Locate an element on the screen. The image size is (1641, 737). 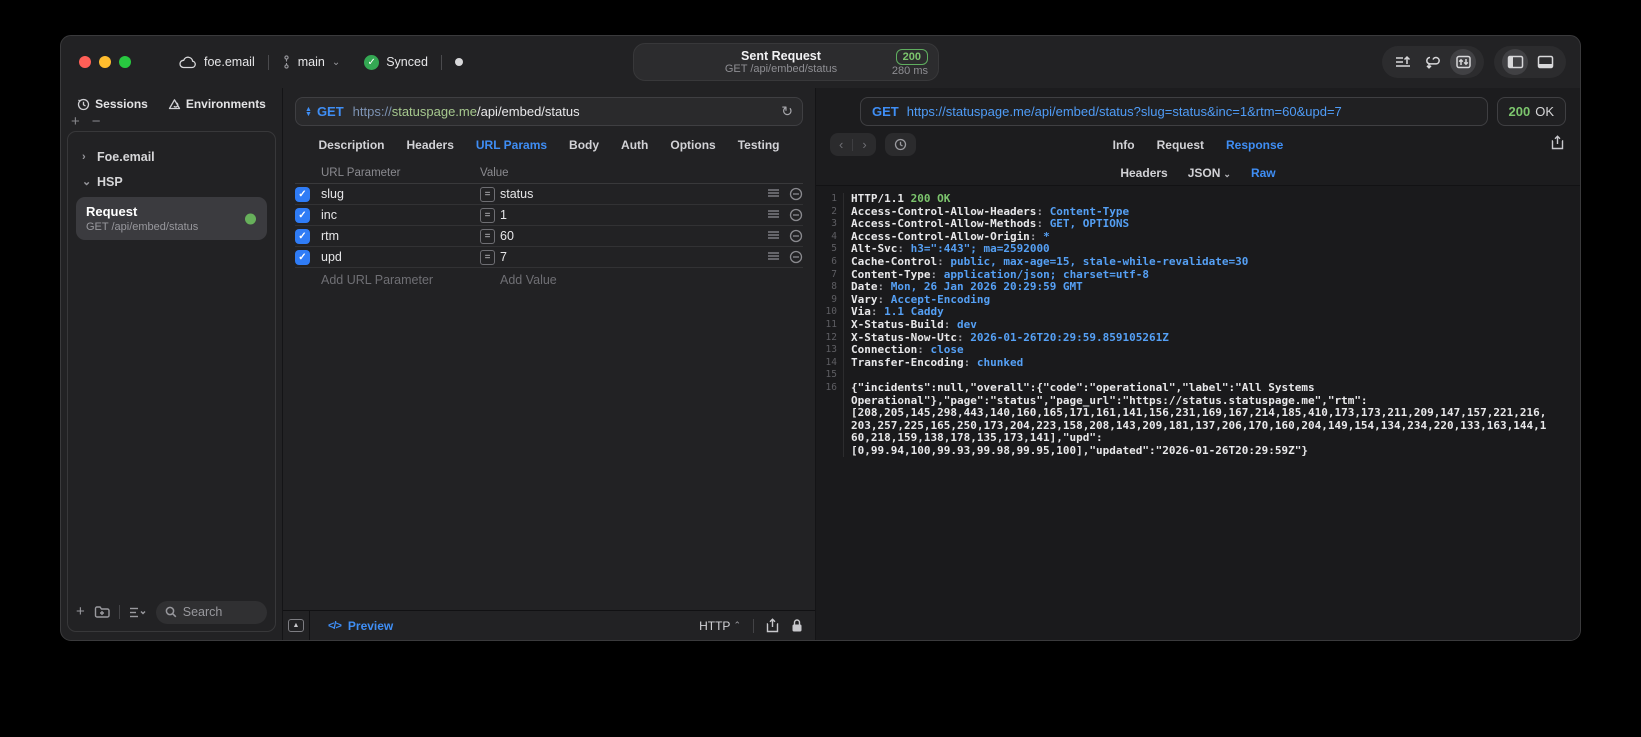
sort-list-icon is located at coordinates (138, 612).